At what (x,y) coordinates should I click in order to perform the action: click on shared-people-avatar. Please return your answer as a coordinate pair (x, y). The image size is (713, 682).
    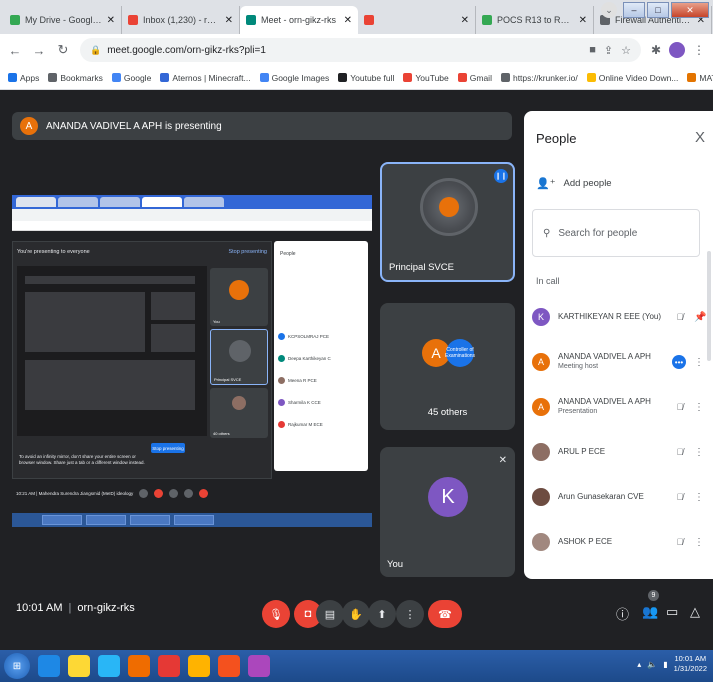
    Looking at the image, I should click on (281, 424).